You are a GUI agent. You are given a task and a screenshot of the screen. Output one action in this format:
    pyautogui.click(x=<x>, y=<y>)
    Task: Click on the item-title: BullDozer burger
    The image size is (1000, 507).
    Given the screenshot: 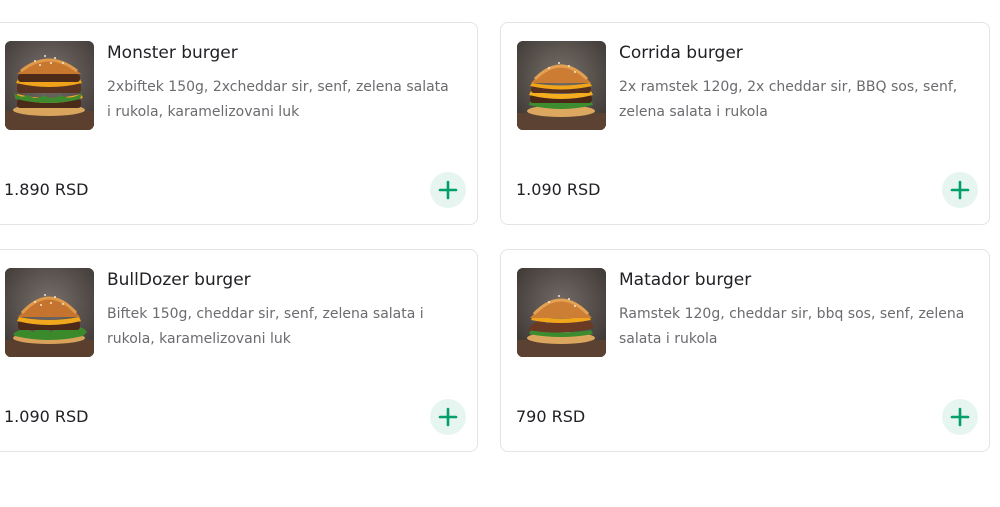 What is the action you would take?
    pyautogui.click(x=179, y=280)
    